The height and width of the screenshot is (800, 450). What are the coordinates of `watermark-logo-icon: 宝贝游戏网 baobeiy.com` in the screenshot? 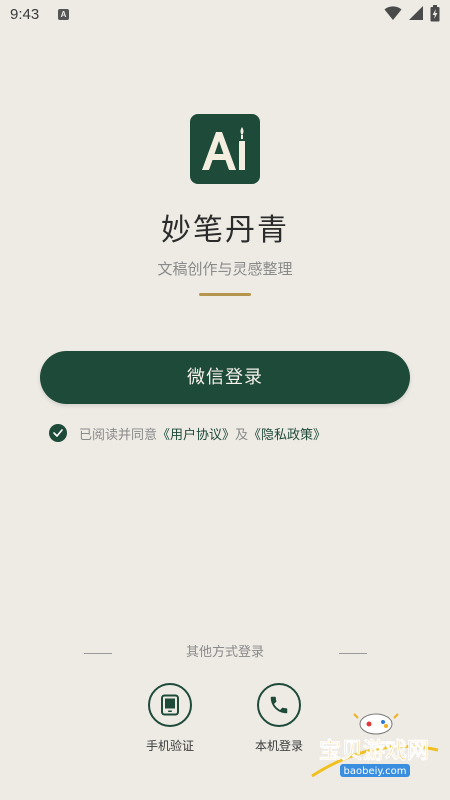 It's located at (375, 745).